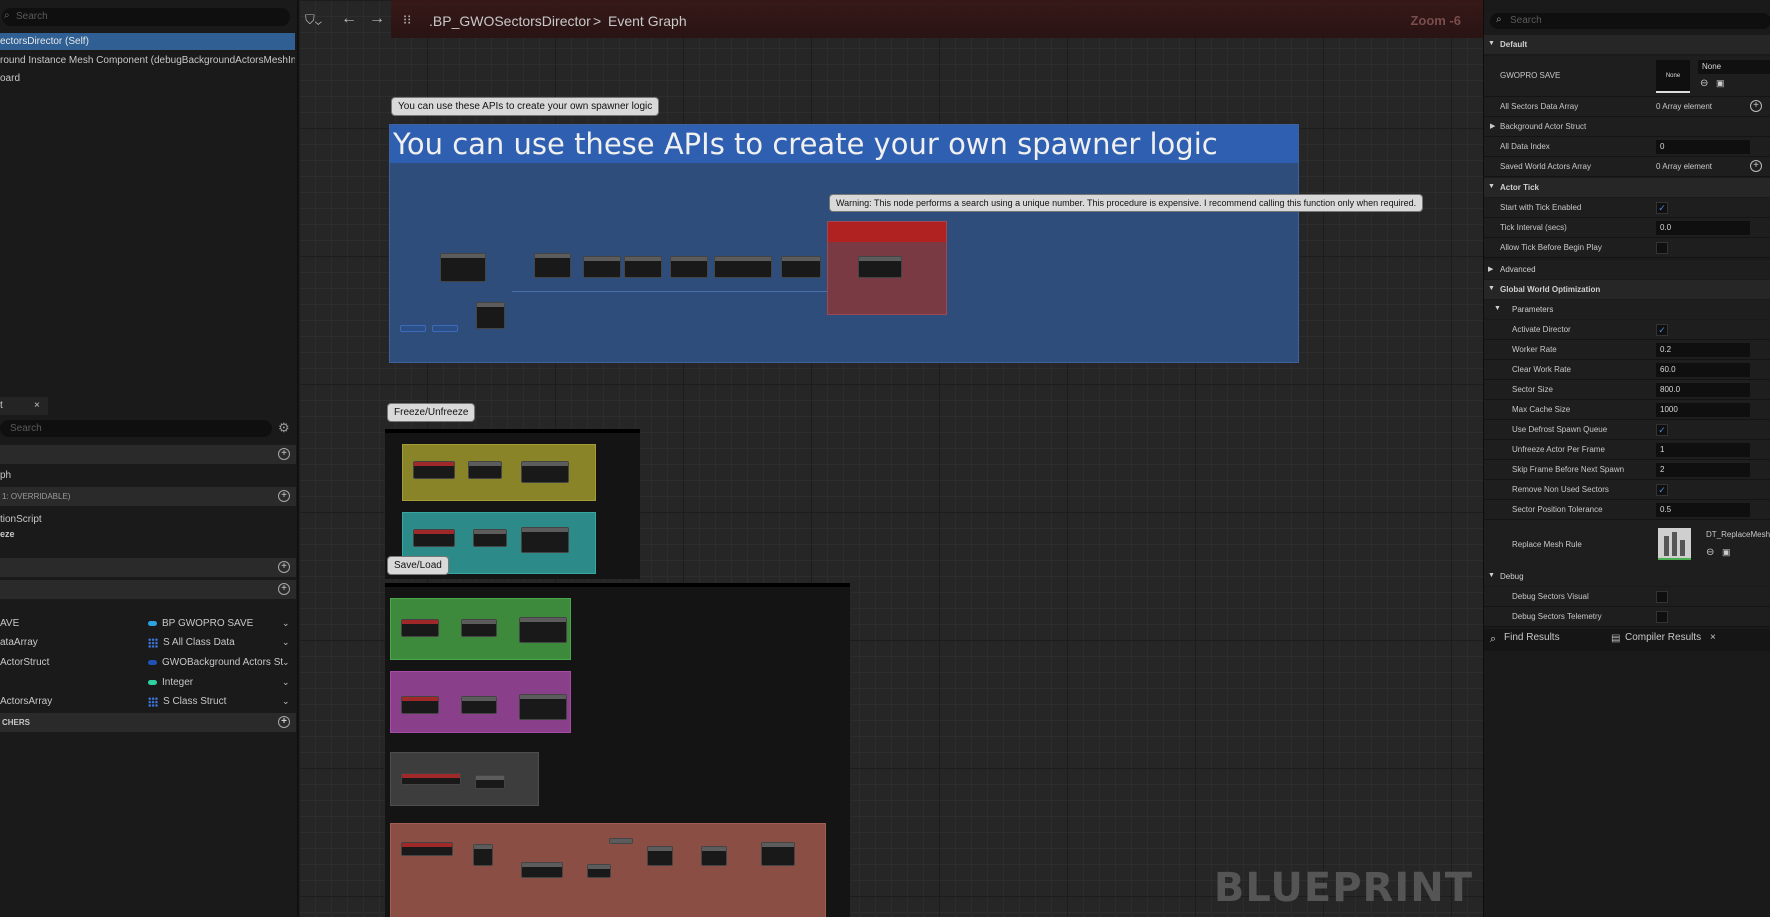 This screenshot has width=1770, height=917. What do you see at coordinates (377, 19) in the screenshot?
I see `forward-arrow-icon: →` at bounding box center [377, 19].